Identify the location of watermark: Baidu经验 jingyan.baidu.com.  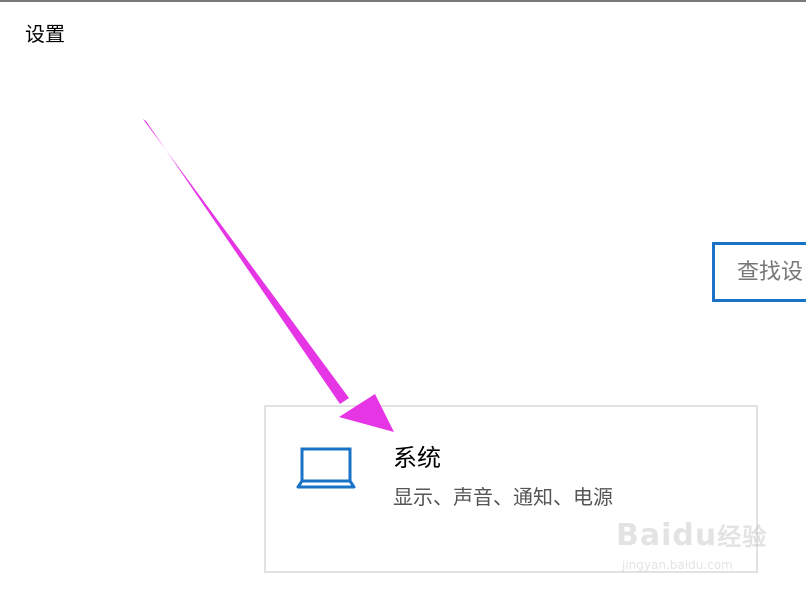
(691, 551).